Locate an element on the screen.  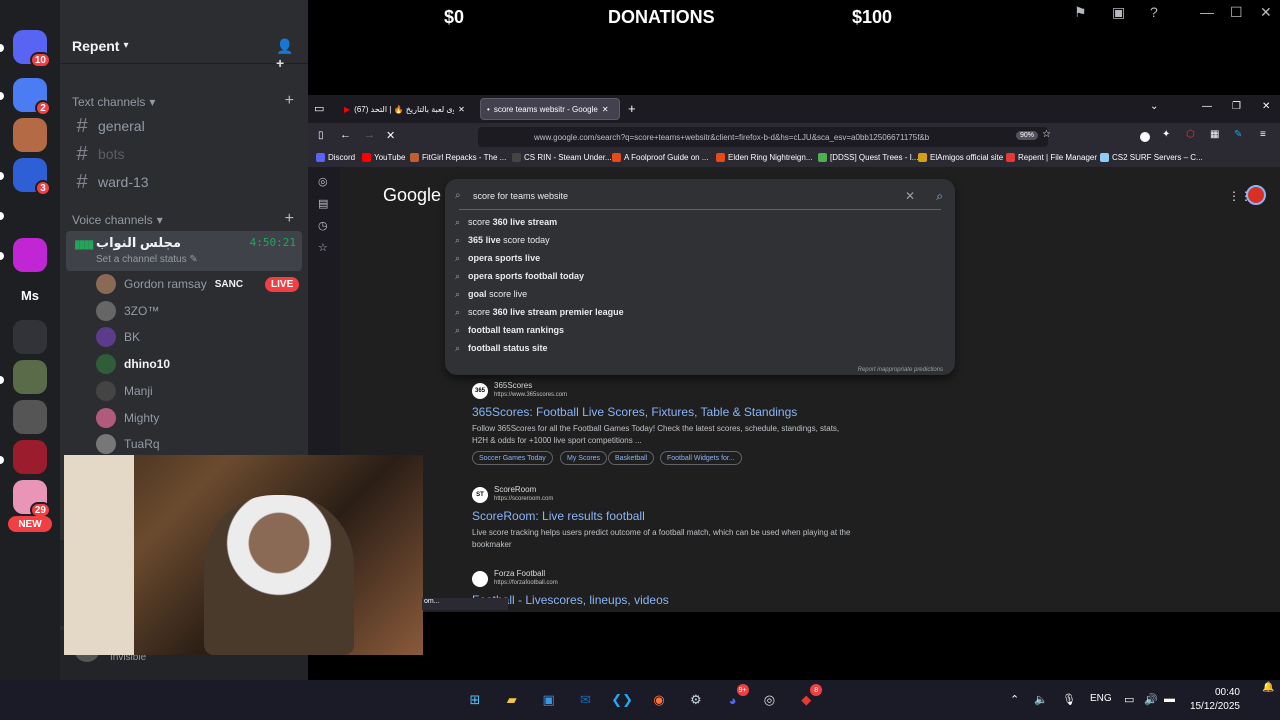
invite-people-icon: 👤+ is located at coordinates (284, 54).